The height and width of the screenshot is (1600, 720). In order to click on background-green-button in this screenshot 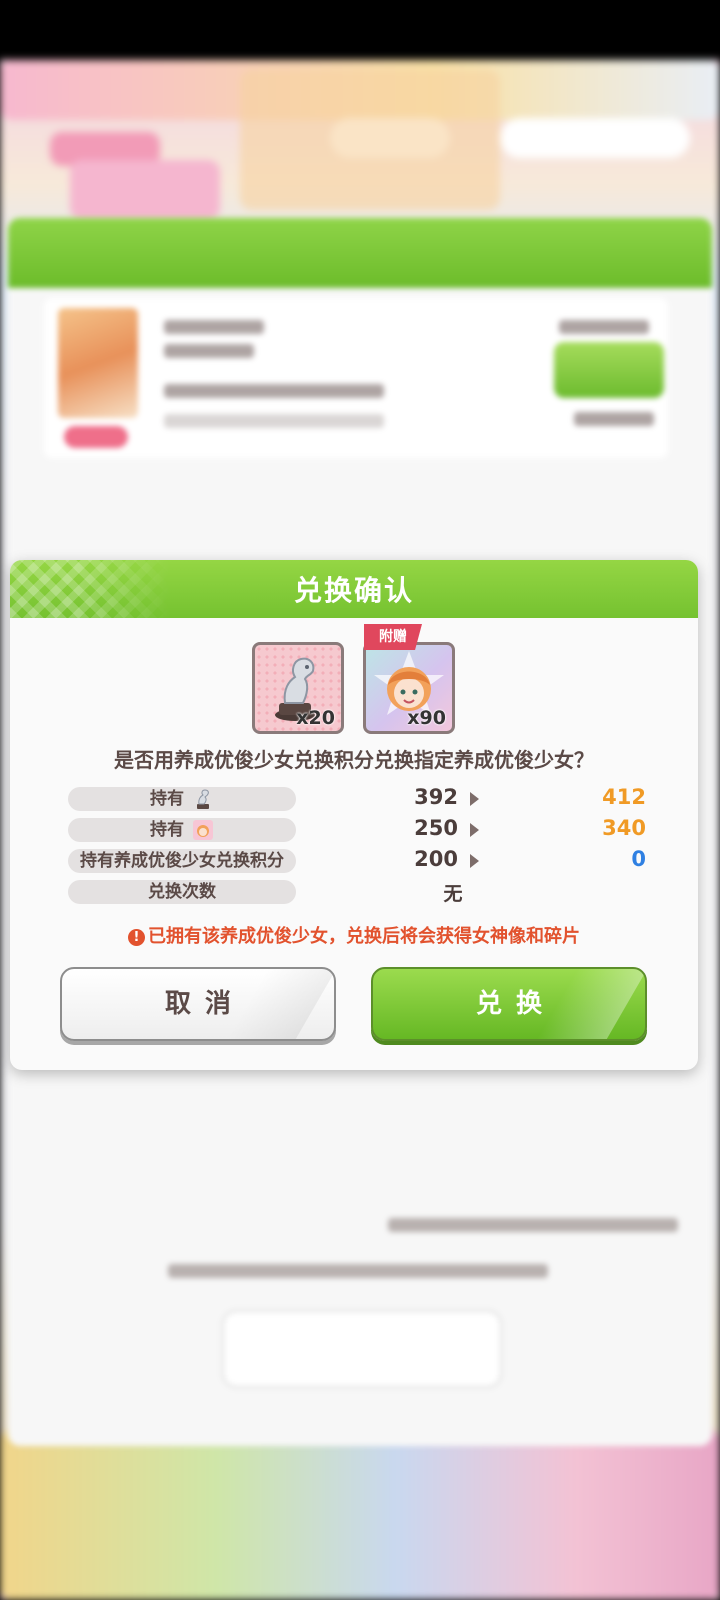, I will do `click(609, 370)`.